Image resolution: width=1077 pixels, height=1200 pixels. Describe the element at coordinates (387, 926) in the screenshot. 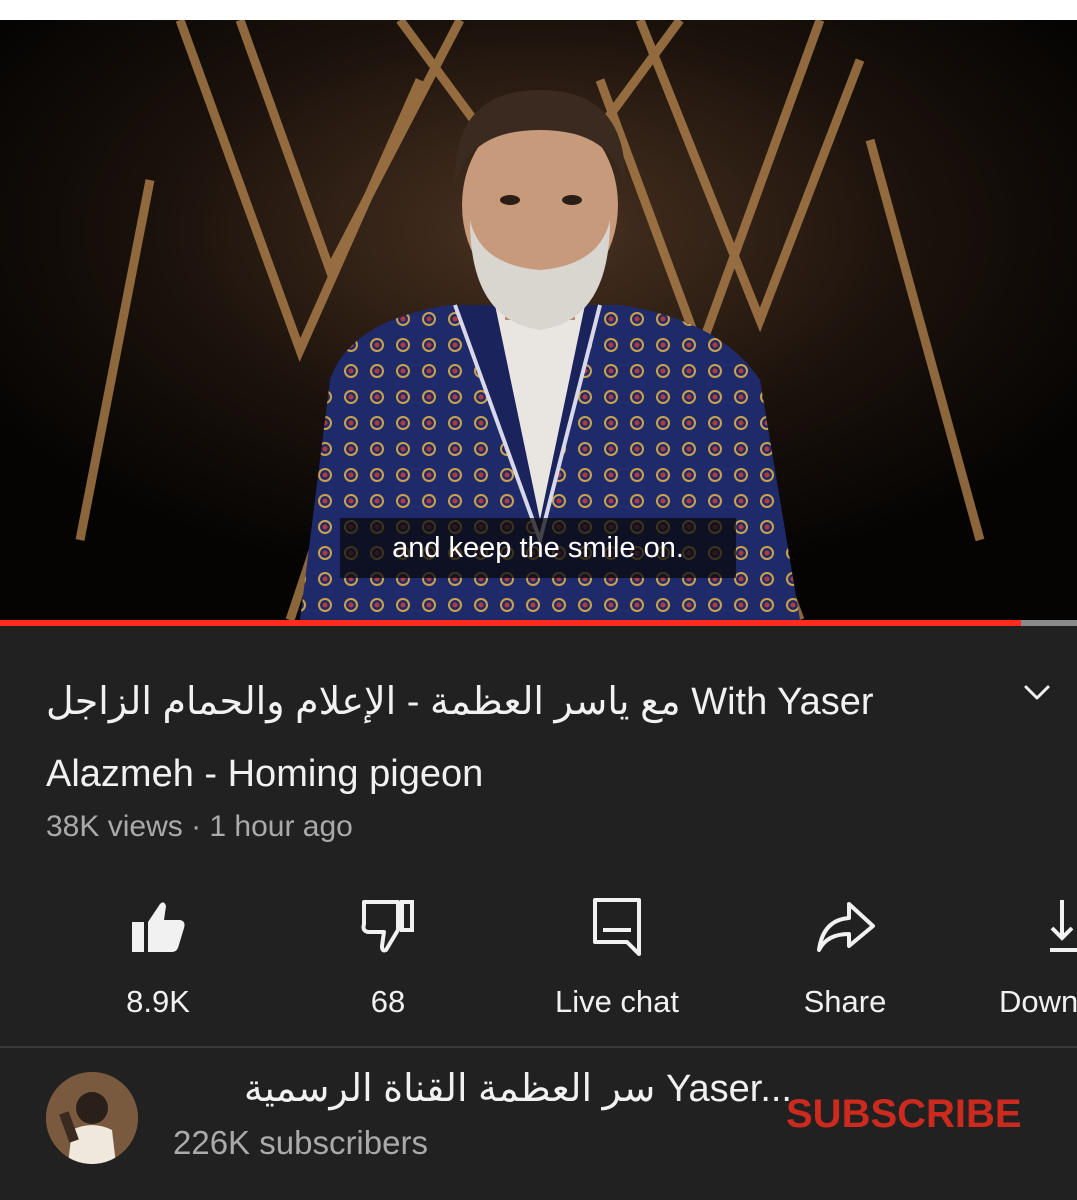

I see `dislike-icon` at that location.